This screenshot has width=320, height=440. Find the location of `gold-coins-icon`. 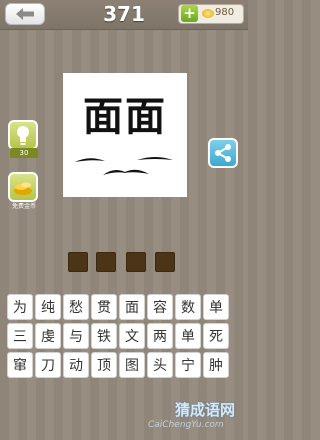

gold-coins-icon is located at coordinates (23, 188).